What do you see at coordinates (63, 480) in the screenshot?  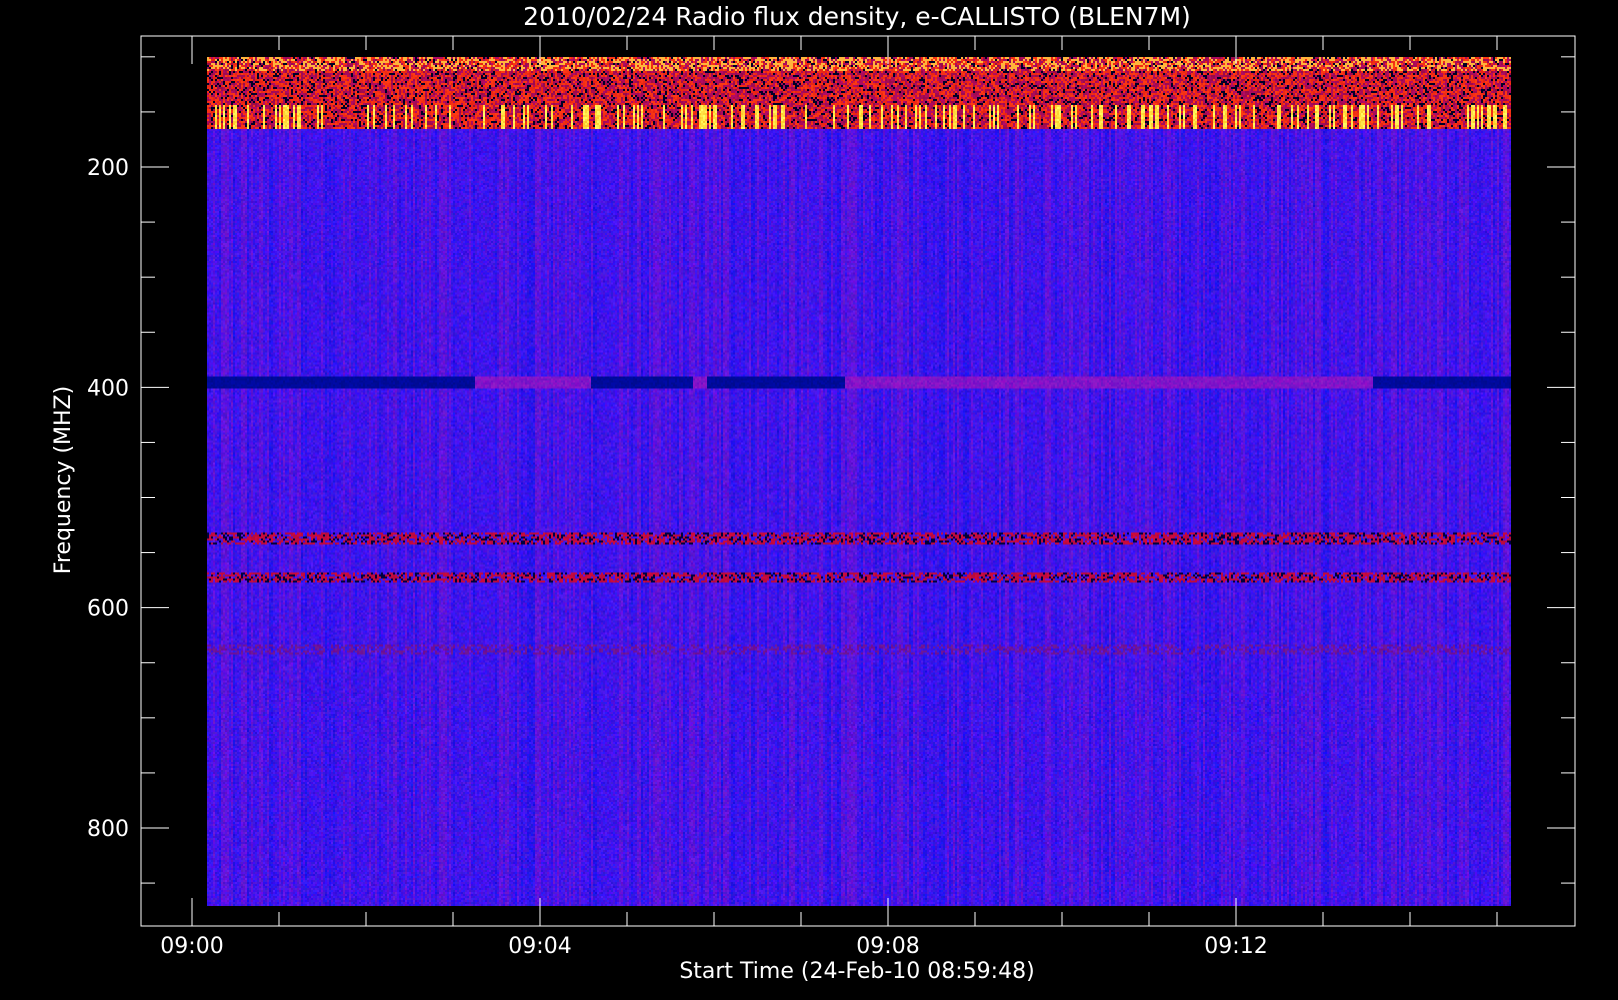 I see `y-axis-label: Frequency (MHZ)` at bounding box center [63, 480].